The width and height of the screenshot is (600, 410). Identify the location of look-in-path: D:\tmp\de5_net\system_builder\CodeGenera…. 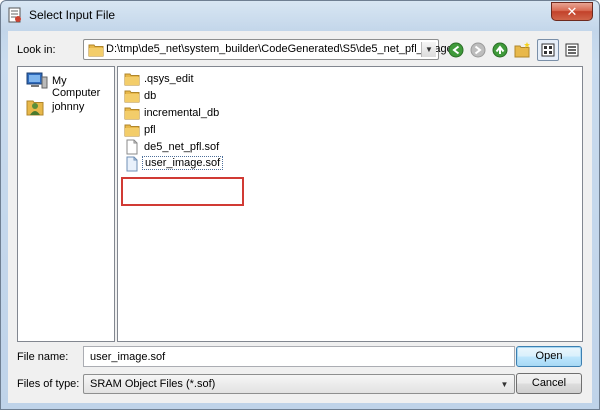
(282, 49).